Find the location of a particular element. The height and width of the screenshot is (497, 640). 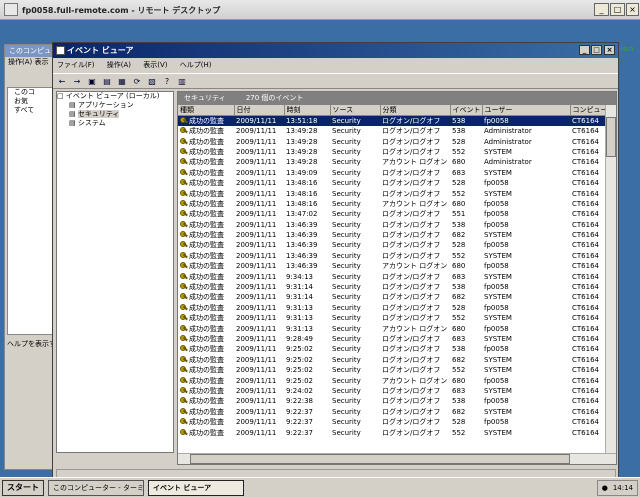

export-icon: ▧ is located at coordinates (152, 81).